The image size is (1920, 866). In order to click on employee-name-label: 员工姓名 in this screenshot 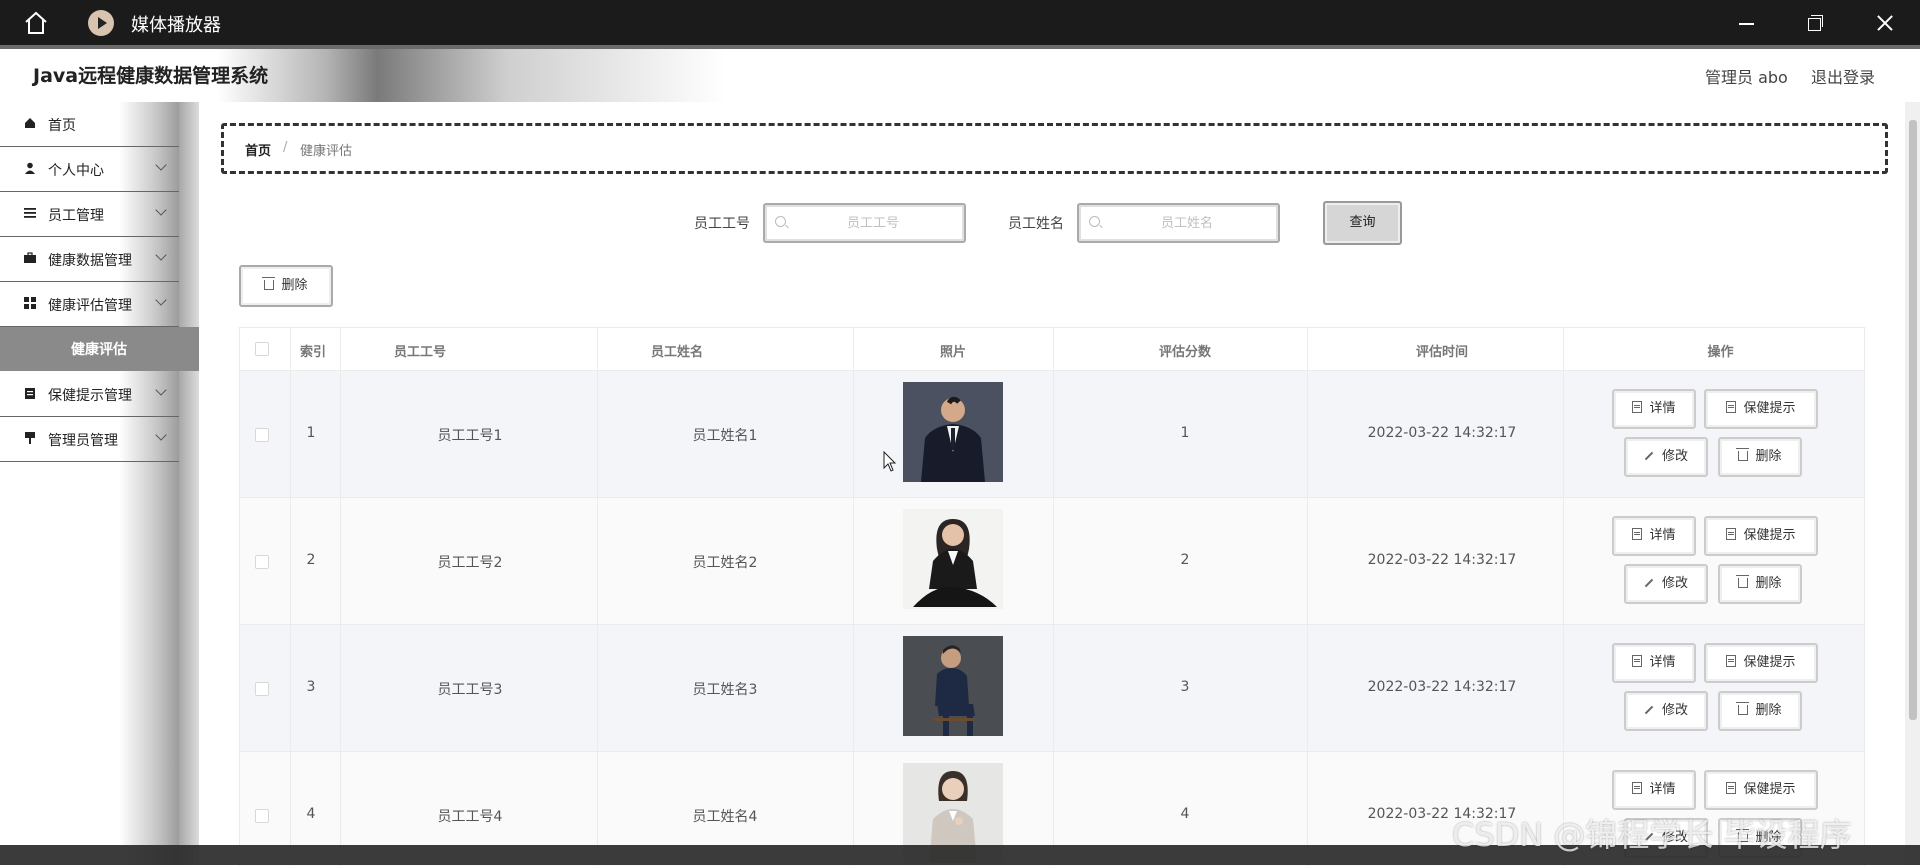, I will do `click(1036, 224)`.